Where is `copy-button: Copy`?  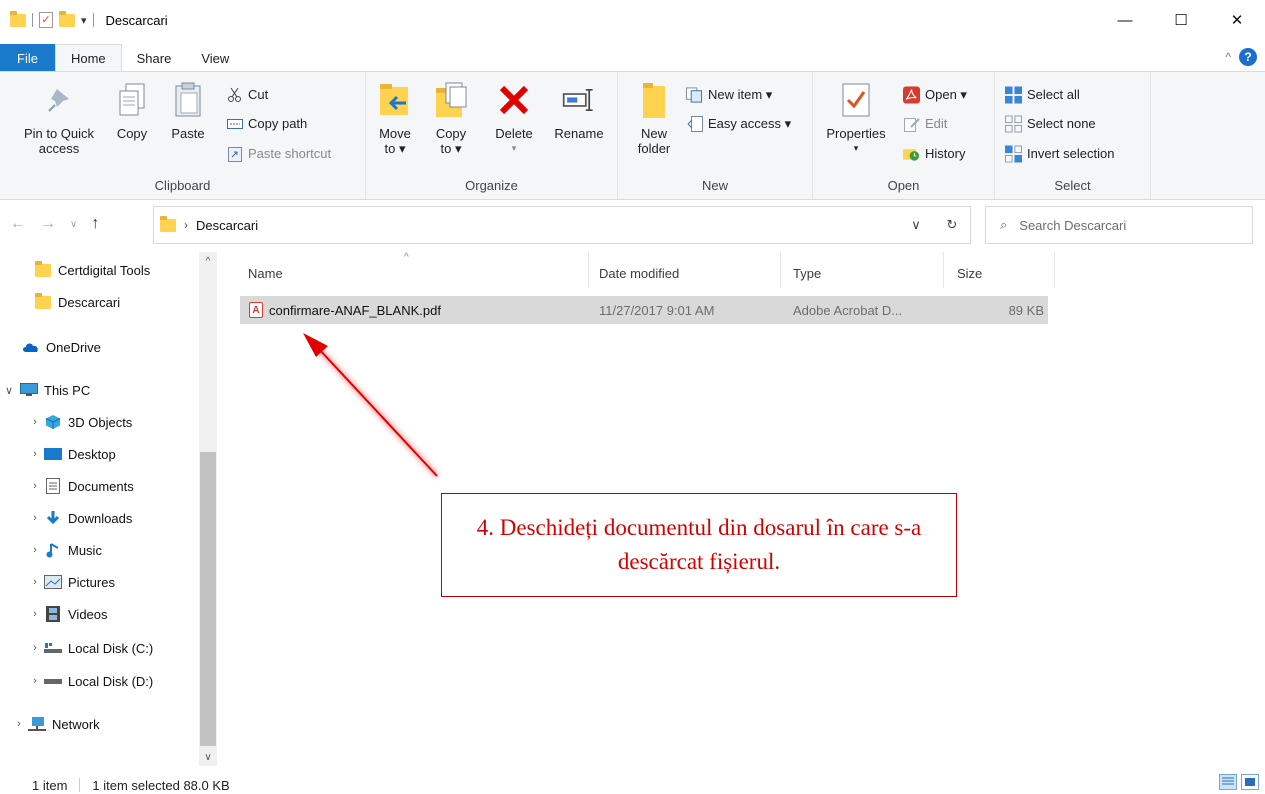 copy-button: Copy is located at coordinates (132, 110).